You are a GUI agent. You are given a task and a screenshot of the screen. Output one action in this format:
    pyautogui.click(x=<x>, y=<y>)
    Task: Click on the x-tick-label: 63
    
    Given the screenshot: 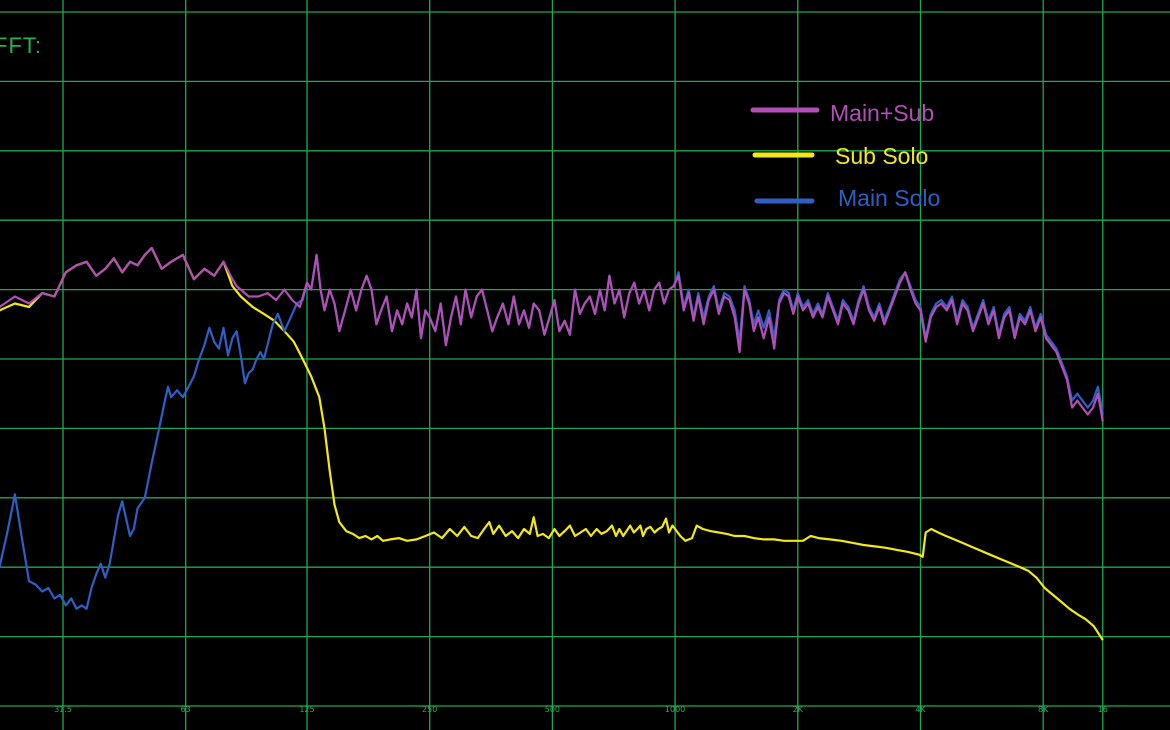 What is the action you would take?
    pyautogui.click(x=186, y=709)
    